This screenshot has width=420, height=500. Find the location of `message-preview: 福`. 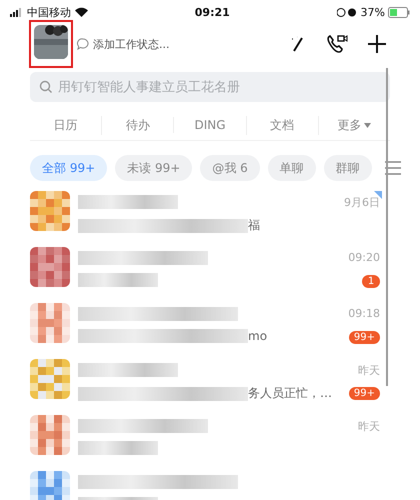

message-preview: 福 is located at coordinates (254, 225).